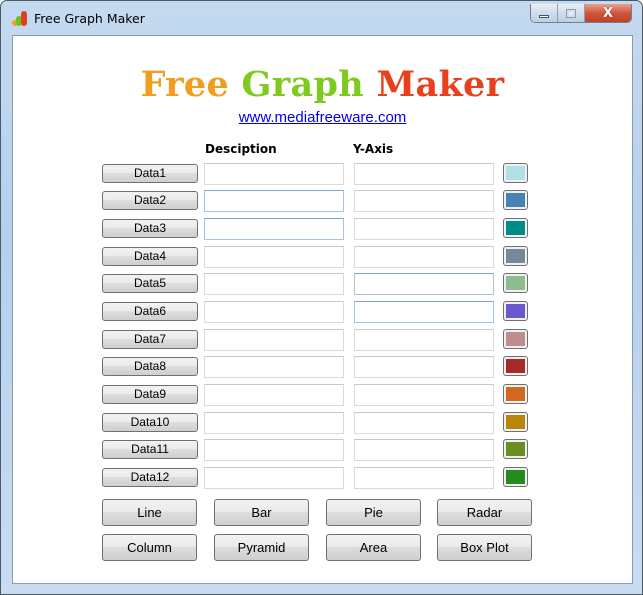 The width and height of the screenshot is (643, 595). What do you see at coordinates (150, 283) in the screenshot?
I see `data-row-button: Data5` at bounding box center [150, 283].